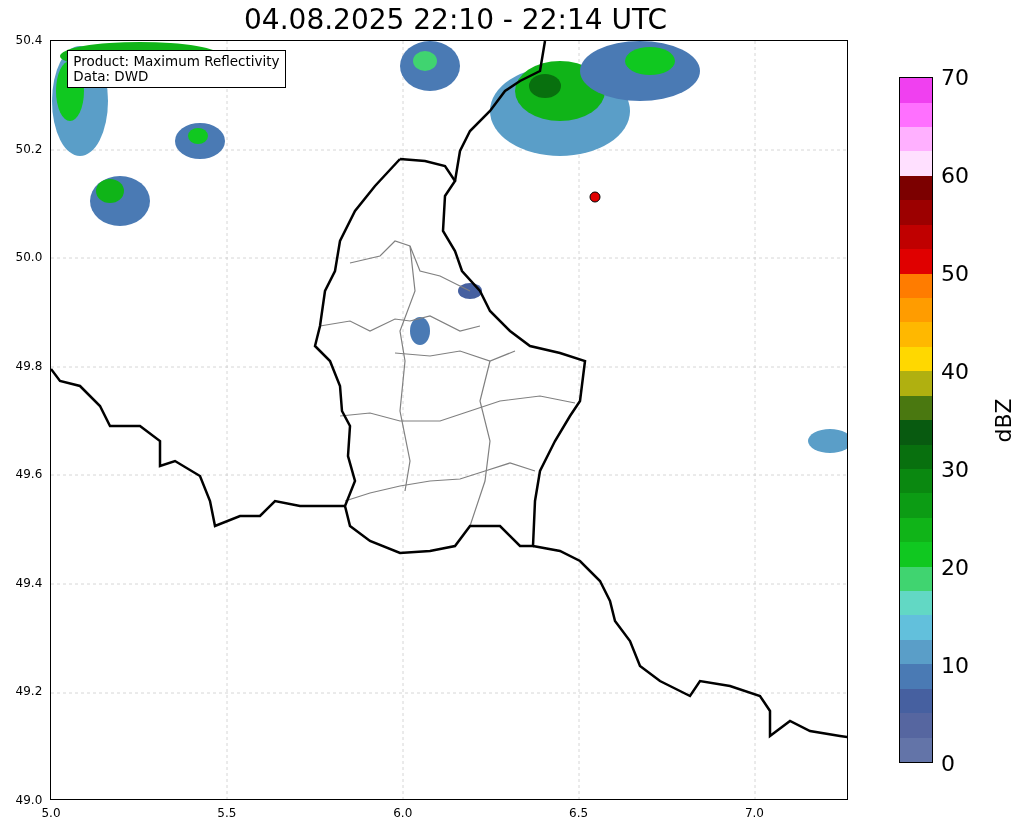 This screenshot has width=1023, height=834. I want to click on x-tick-label: 5.0, so click(51, 813).